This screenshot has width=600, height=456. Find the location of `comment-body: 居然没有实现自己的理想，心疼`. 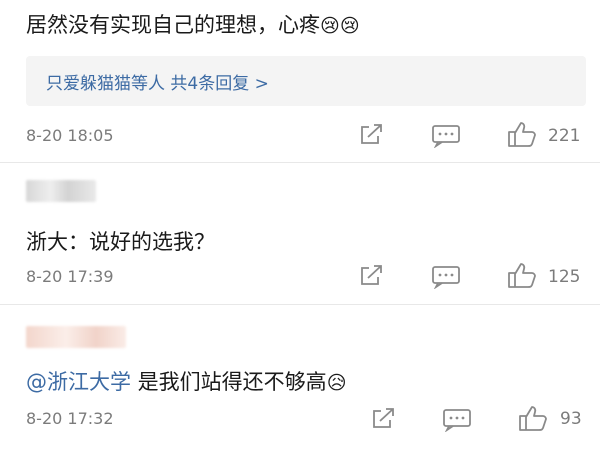

comment-body: 居然没有实现自己的理想，心疼 is located at coordinates (173, 25).